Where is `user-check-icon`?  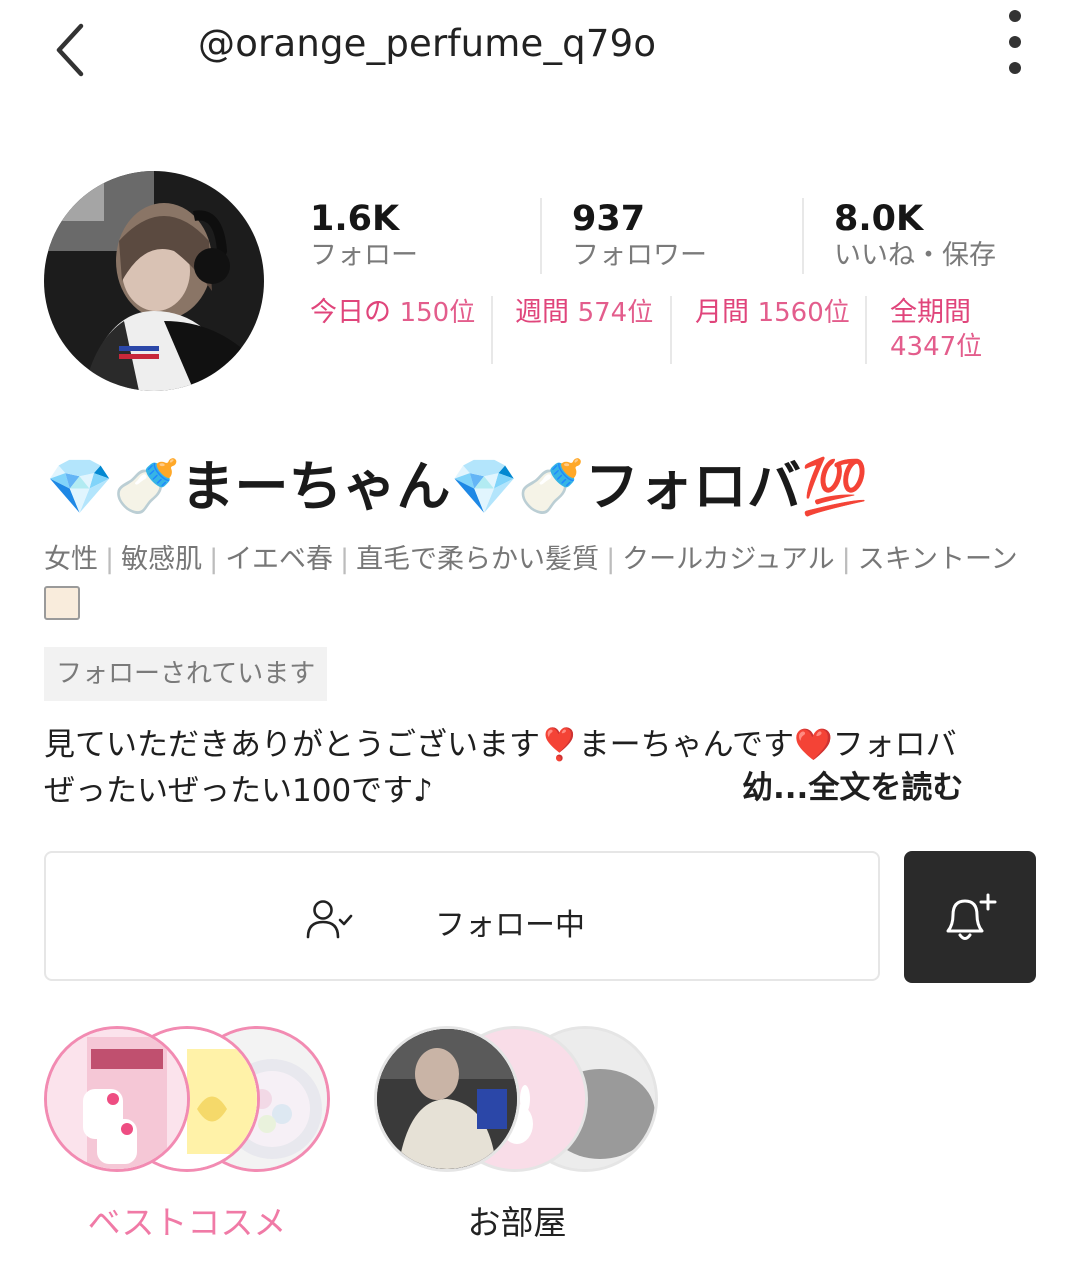
user-check-icon is located at coordinates (329, 919).